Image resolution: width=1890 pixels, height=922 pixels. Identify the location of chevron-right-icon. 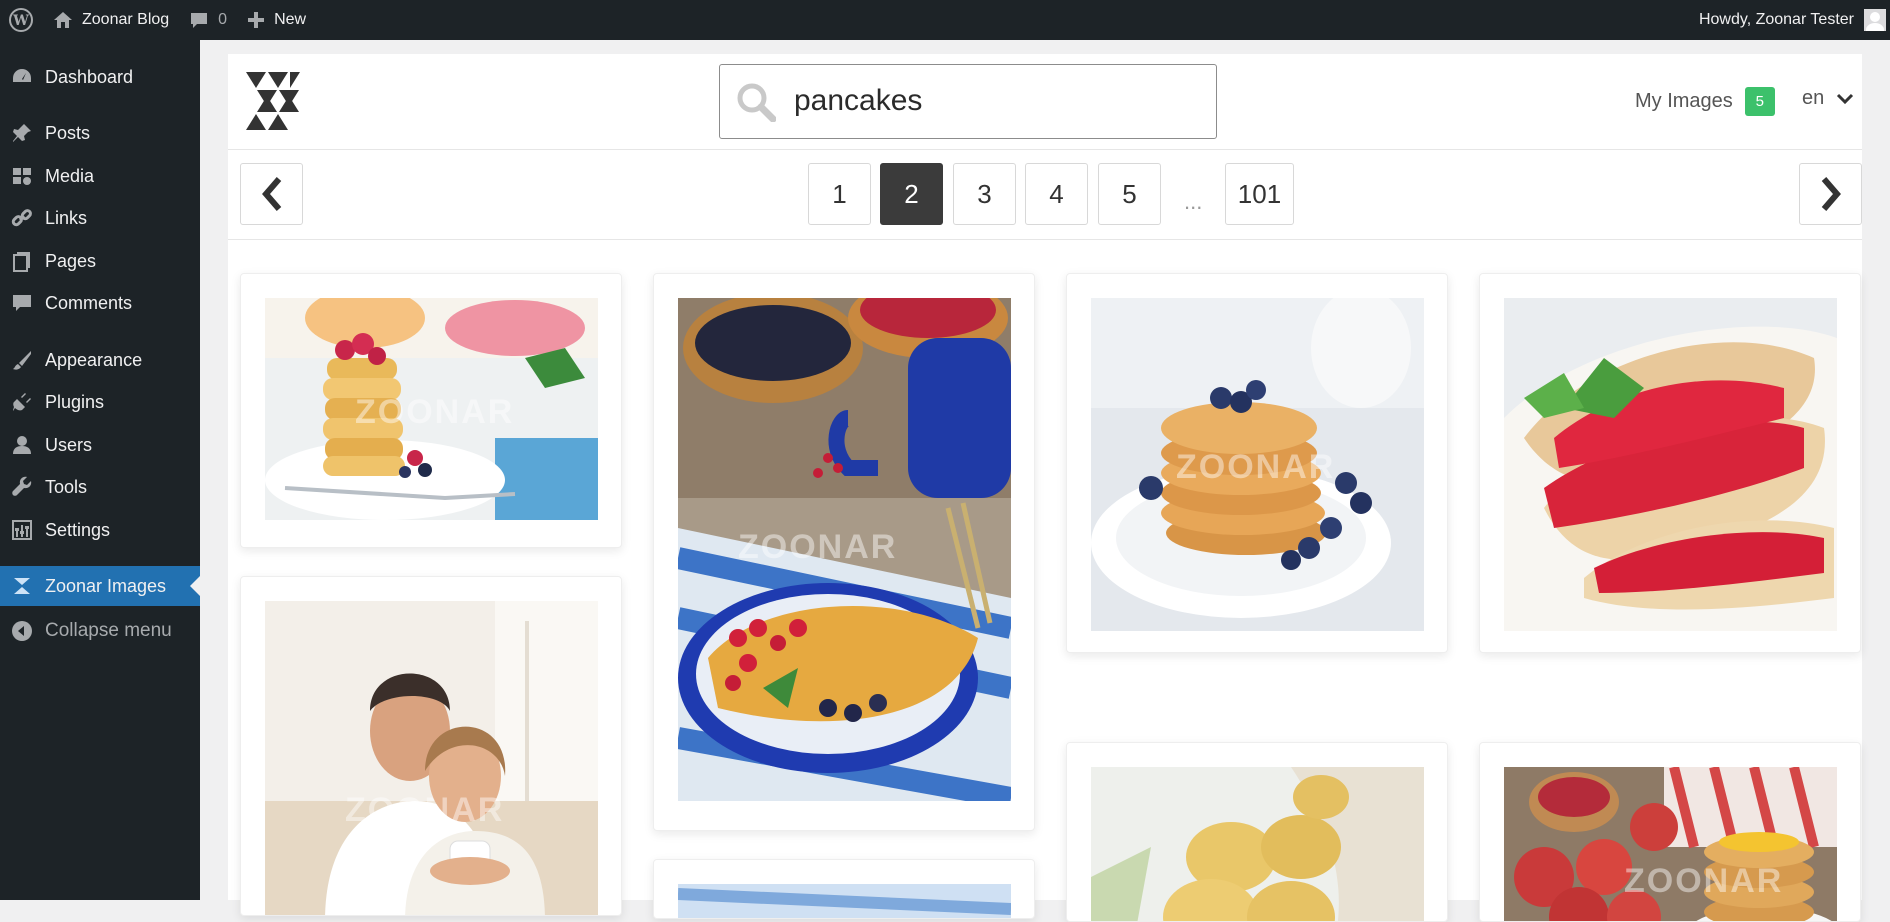
(1831, 194).